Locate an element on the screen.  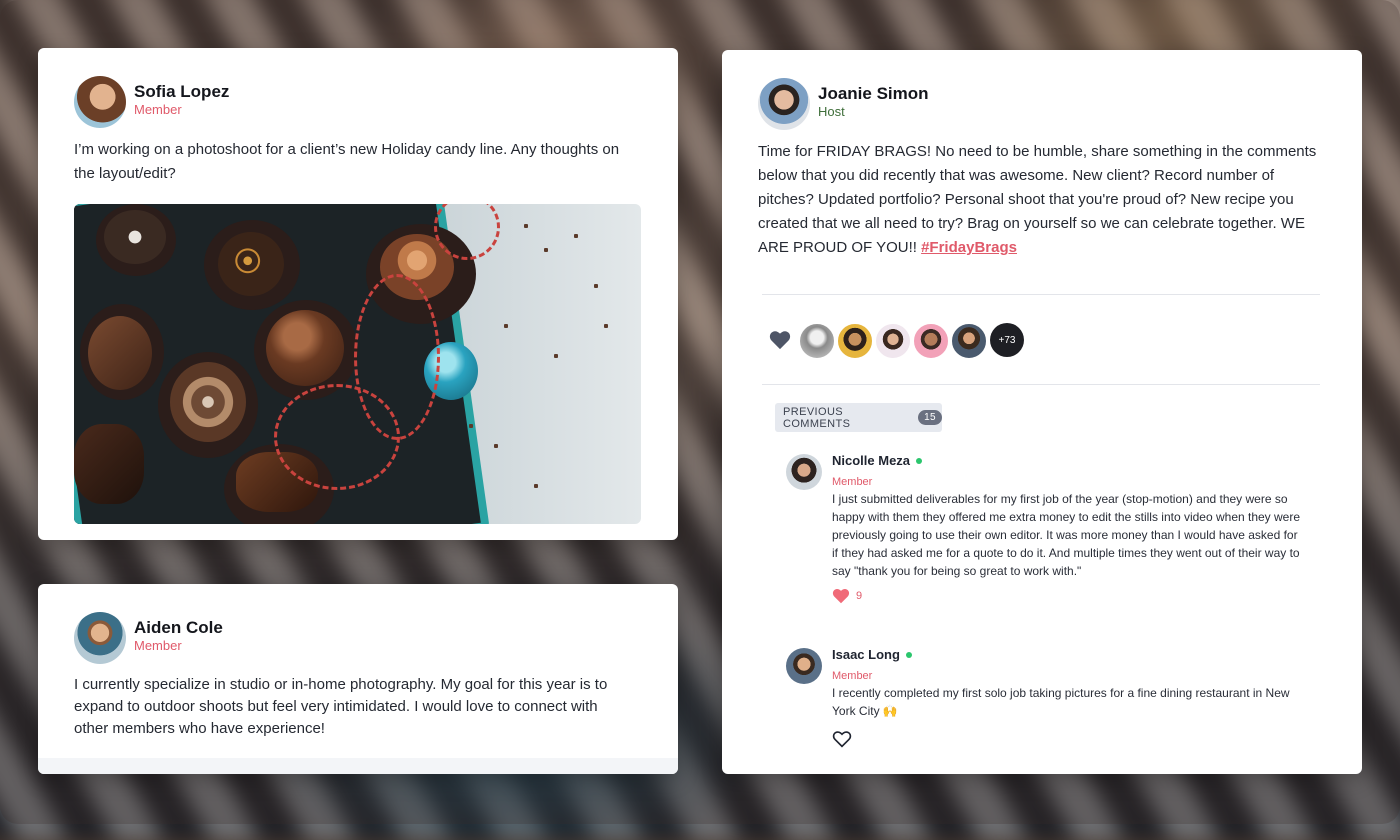
author-role: Host is located at coordinates (831, 111).